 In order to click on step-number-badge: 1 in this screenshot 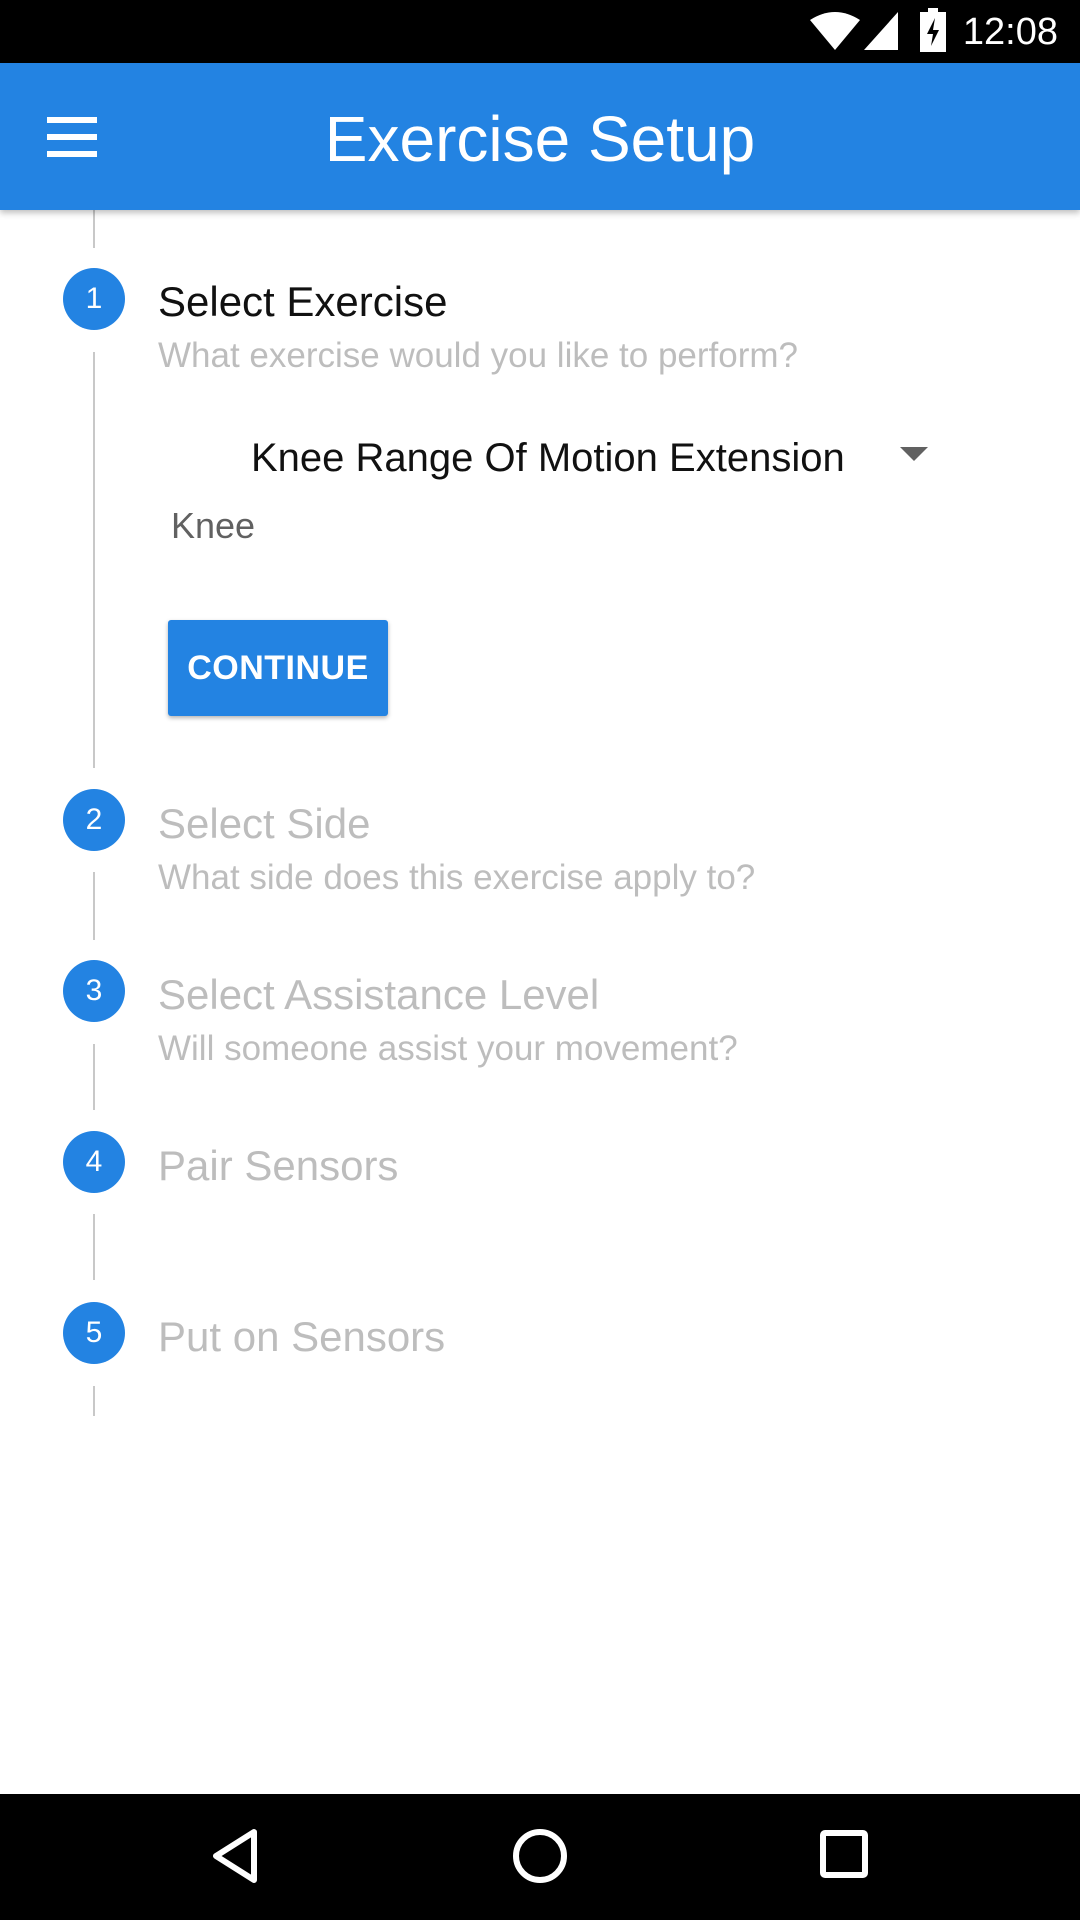, I will do `click(94, 299)`.